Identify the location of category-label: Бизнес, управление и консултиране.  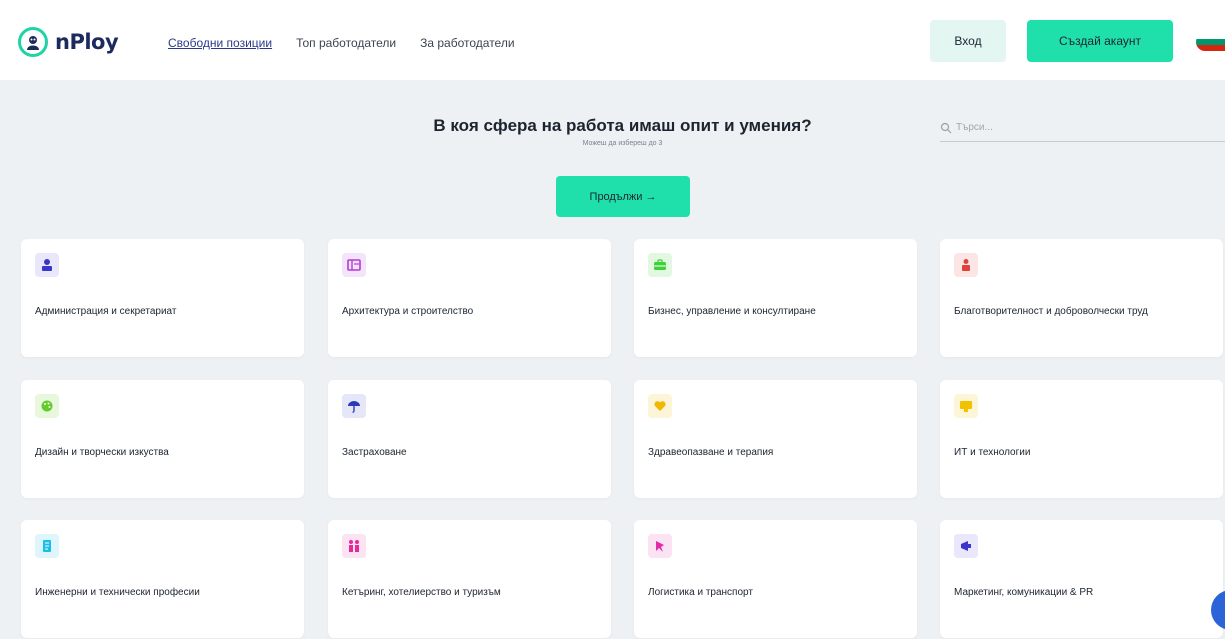
(732, 311).